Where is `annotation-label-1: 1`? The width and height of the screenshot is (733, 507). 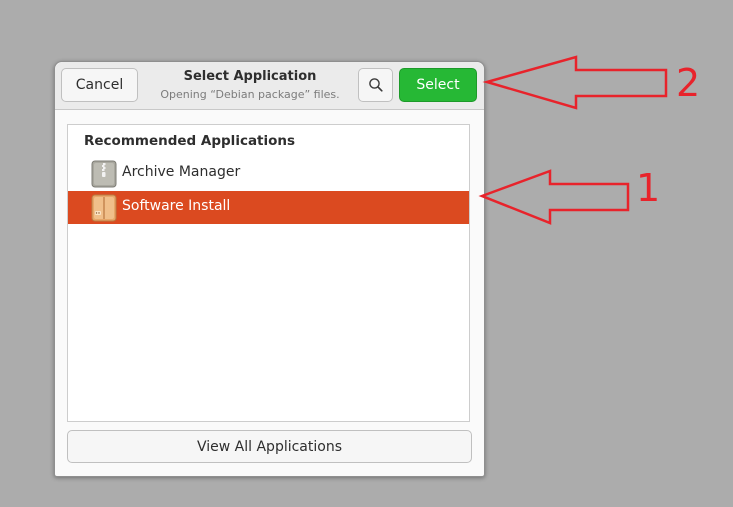 annotation-label-1: 1 is located at coordinates (648, 188).